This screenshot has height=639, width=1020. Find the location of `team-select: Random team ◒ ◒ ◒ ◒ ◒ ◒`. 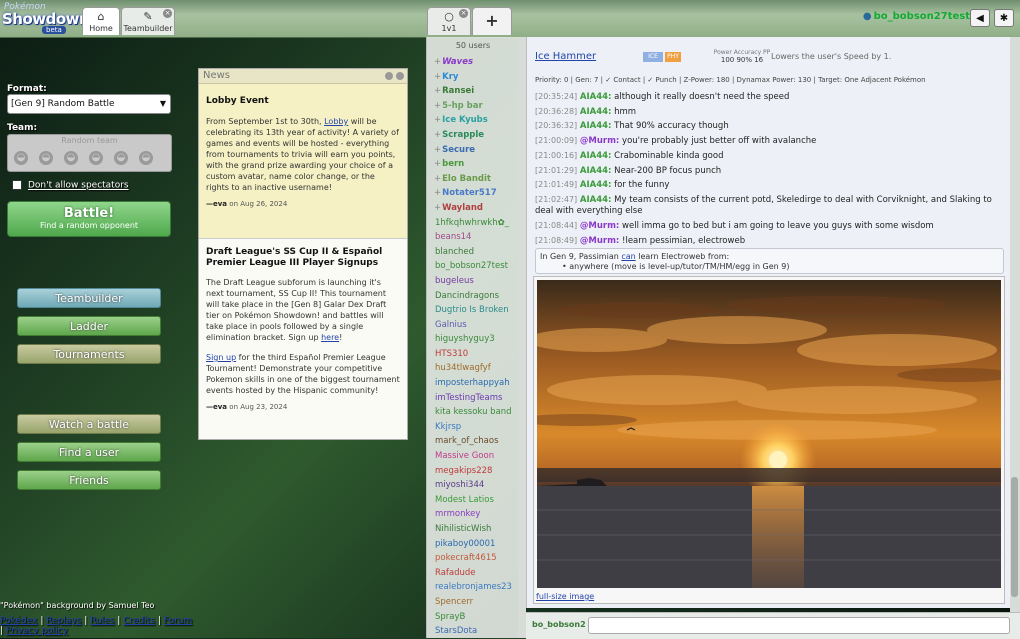

team-select: Random team ◒ ◒ ◒ ◒ ◒ ◒ is located at coordinates (89, 153).